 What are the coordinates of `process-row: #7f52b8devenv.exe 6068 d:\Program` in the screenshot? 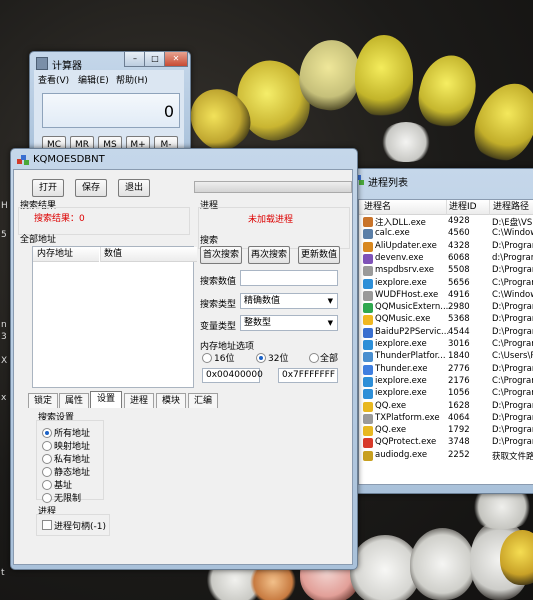 It's located at (446, 259).